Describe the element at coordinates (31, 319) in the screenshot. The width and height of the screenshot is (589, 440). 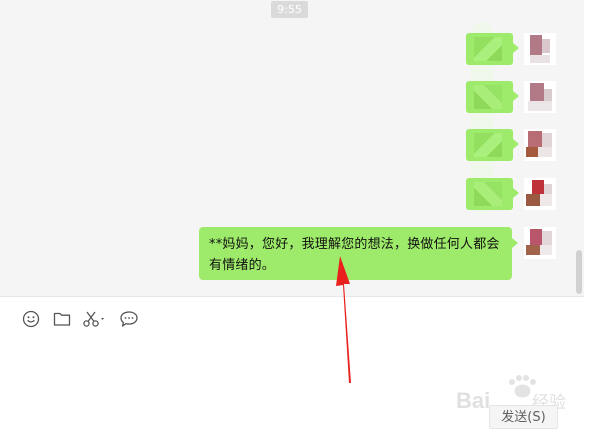
I see `smiley-icon` at that location.